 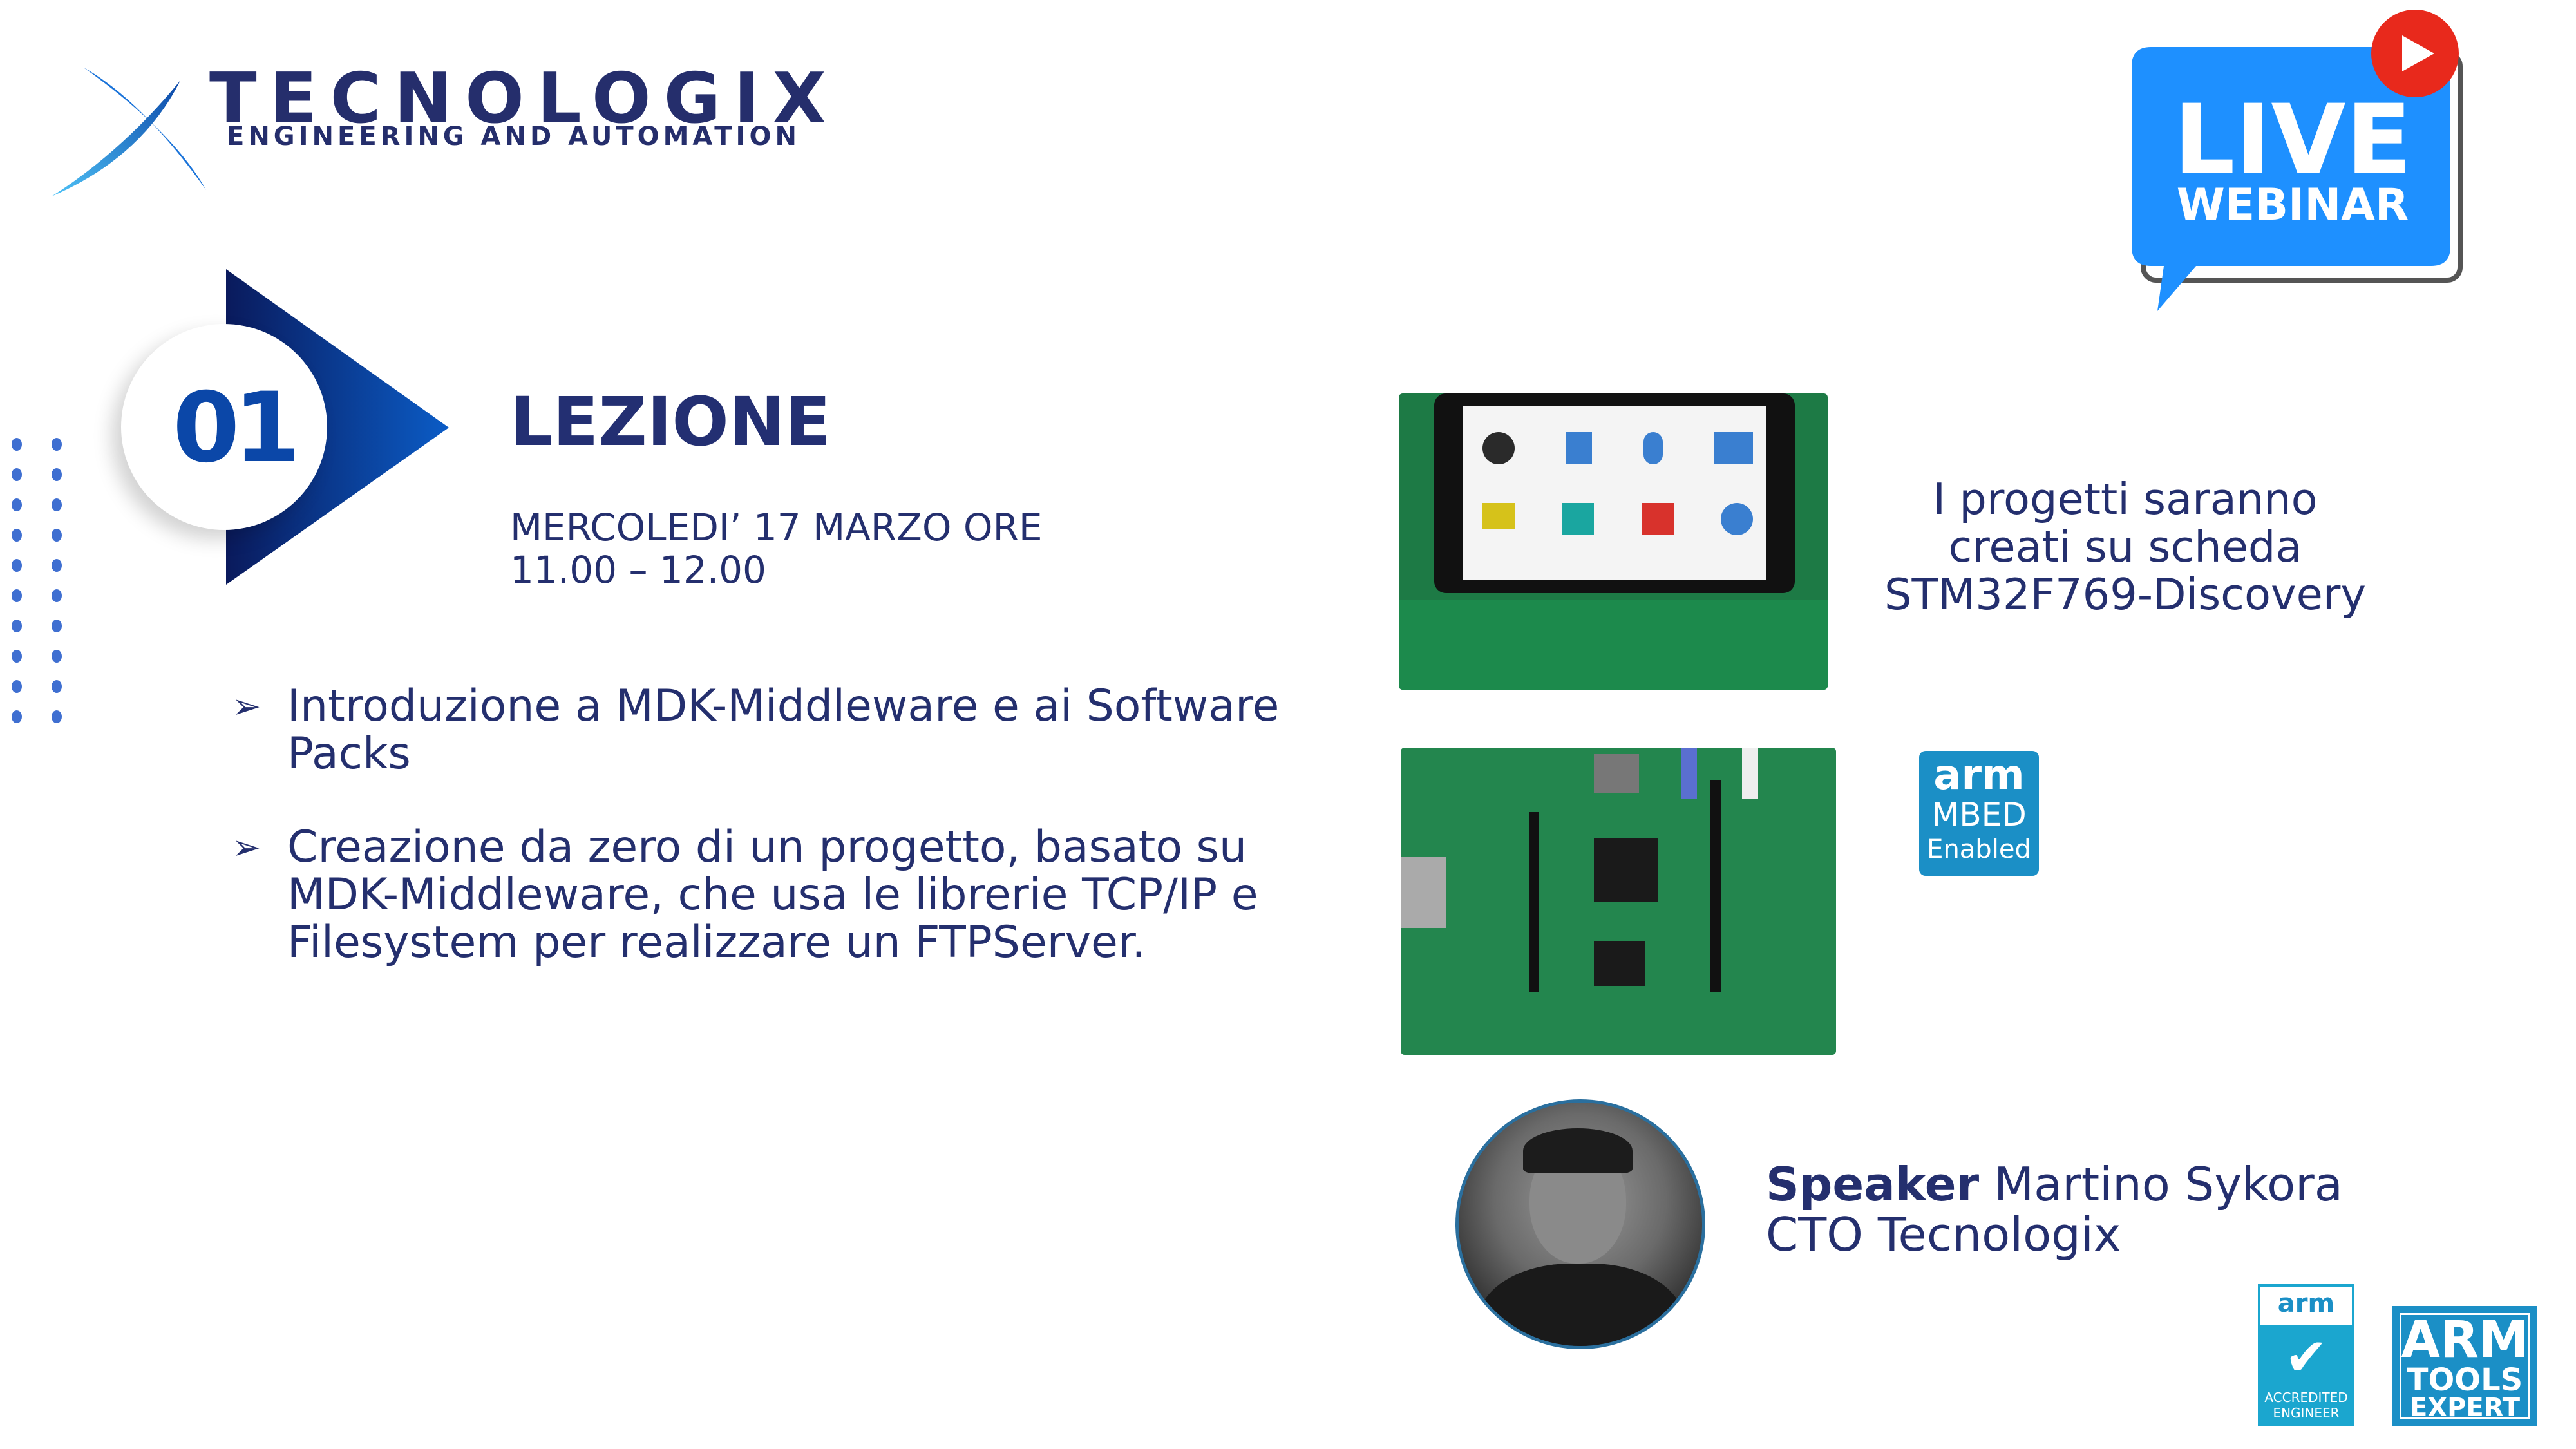 What do you see at coordinates (2306, 1306) in the screenshot?
I see `accredited-line1: arm` at bounding box center [2306, 1306].